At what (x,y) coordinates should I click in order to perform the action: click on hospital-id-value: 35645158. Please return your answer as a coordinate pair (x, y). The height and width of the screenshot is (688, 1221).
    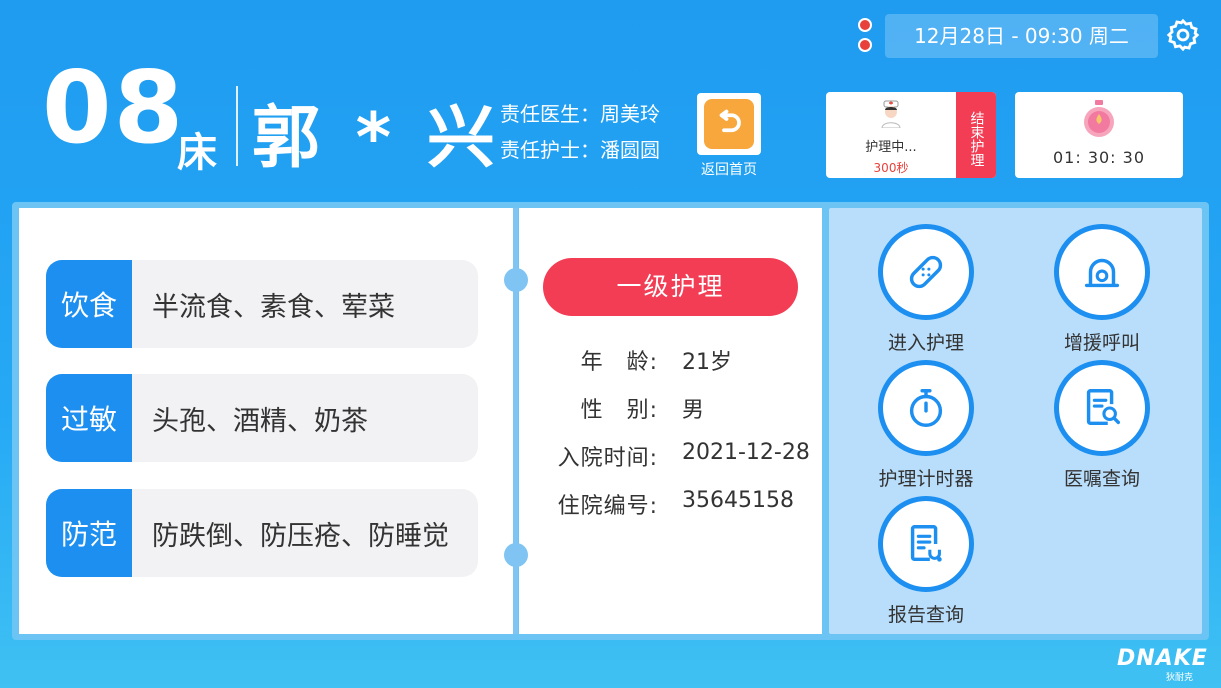
    Looking at the image, I should click on (738, 500).